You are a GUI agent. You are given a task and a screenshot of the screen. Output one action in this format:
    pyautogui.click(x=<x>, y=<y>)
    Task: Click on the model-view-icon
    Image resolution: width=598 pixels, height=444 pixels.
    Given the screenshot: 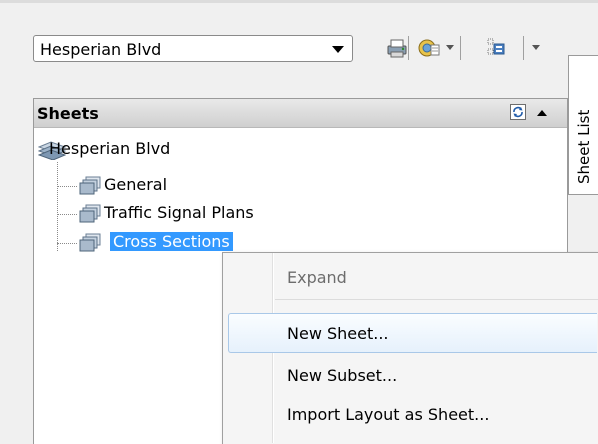 What is the action you would take?
    pyautogui.click(x=495, y=46)
    